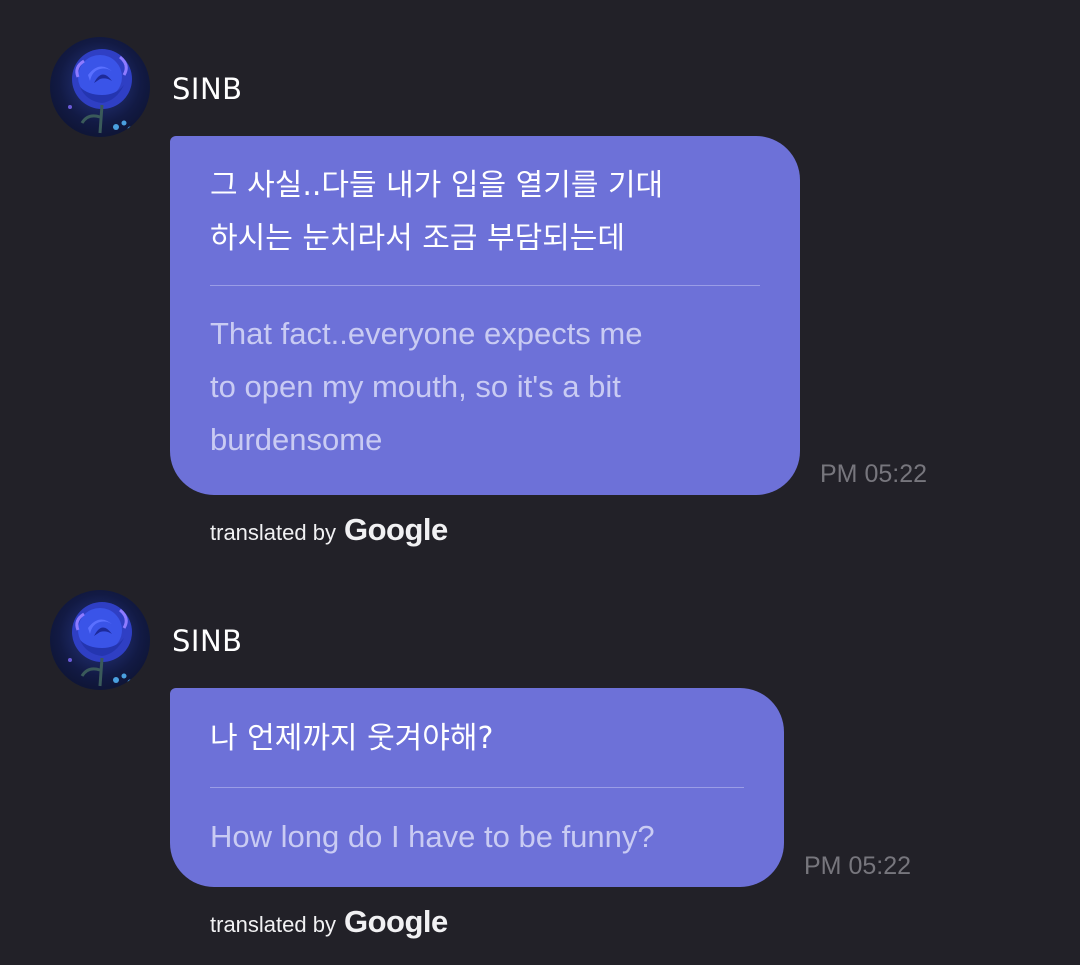  I want to click on translated-line: to open my mouth, so it's a bit, so click(415, 386).